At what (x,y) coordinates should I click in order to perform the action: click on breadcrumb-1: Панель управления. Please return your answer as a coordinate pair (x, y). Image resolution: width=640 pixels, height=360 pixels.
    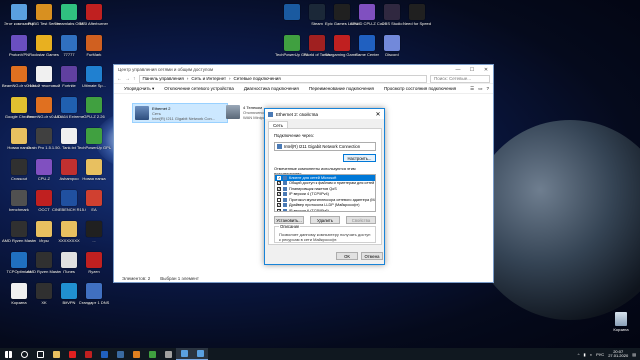
    Looking at the image, I should click on (163, 78).